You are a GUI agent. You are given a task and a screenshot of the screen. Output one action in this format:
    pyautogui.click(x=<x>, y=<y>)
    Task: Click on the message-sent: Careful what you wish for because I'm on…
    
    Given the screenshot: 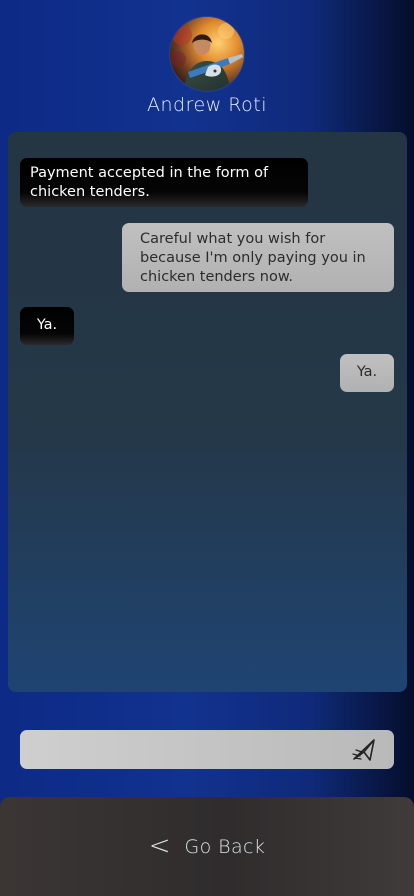 What is the action you would take?
    pyautogui.click(x=258, y=257)
    